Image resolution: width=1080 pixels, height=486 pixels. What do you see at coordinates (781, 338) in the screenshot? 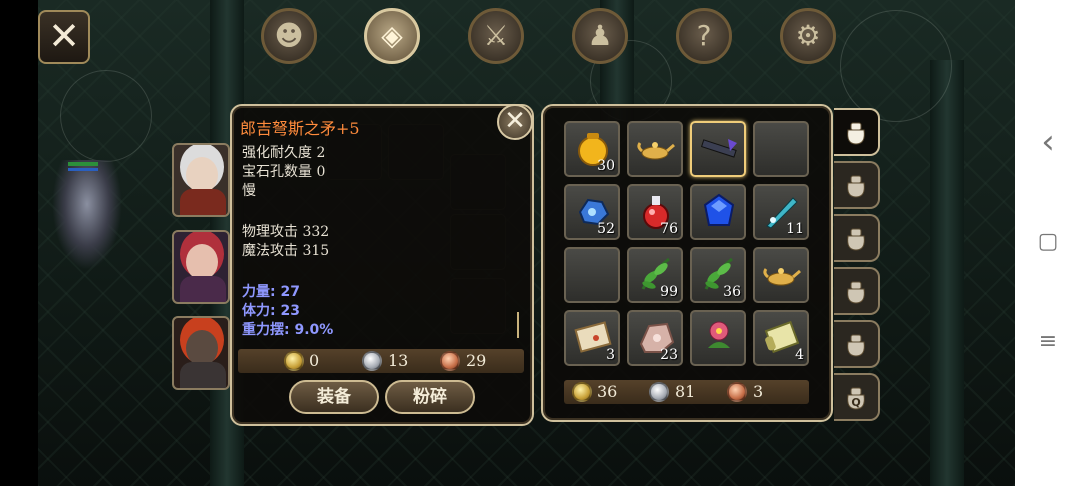
I see `inventory-slot: 4` at bounding box center [781, 338].